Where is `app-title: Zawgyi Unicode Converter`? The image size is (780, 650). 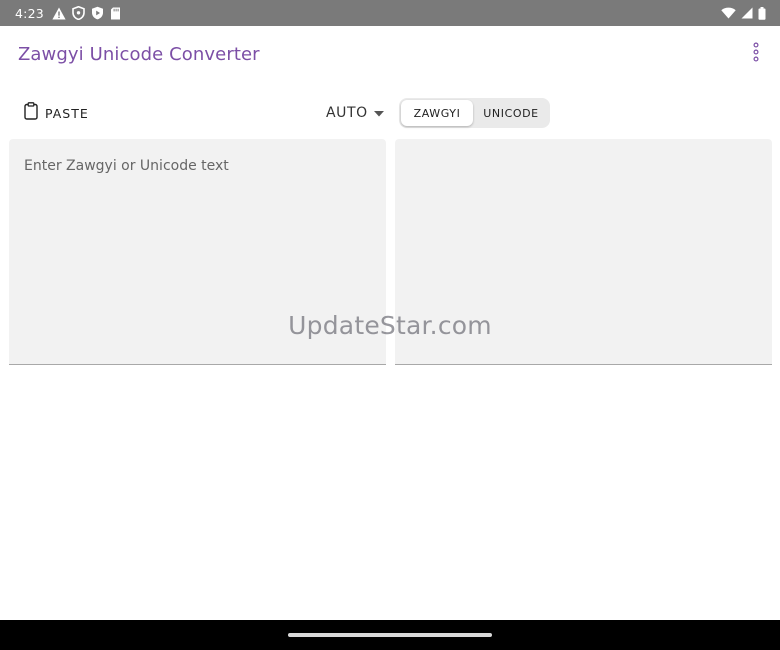
app-title: Zawgyi Unicode Converter is located at coordinates (139, 54).